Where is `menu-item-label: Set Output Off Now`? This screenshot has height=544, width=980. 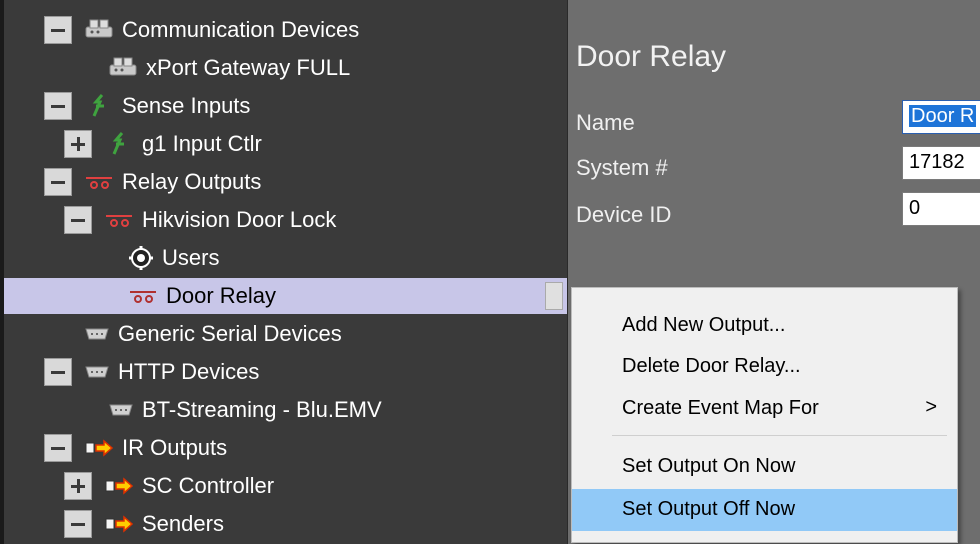
menu-item-label: Set Output Off Now is located at coordinates (709, 509).